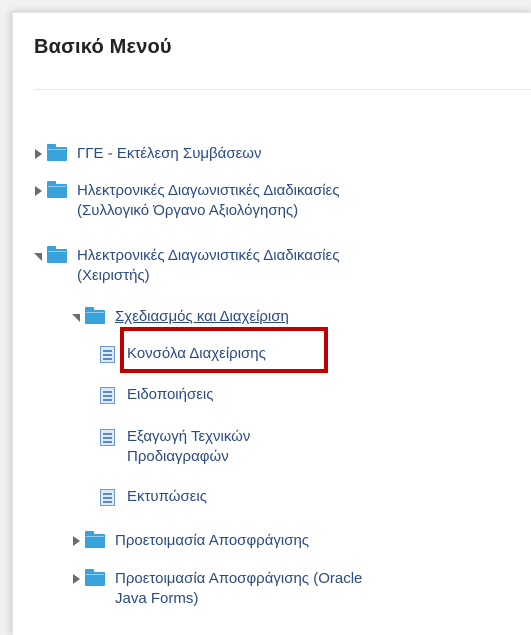 This screenshot has height=635, width=531. I want to click on tree-item-label-line2: Java Forms), so click(157, 598).